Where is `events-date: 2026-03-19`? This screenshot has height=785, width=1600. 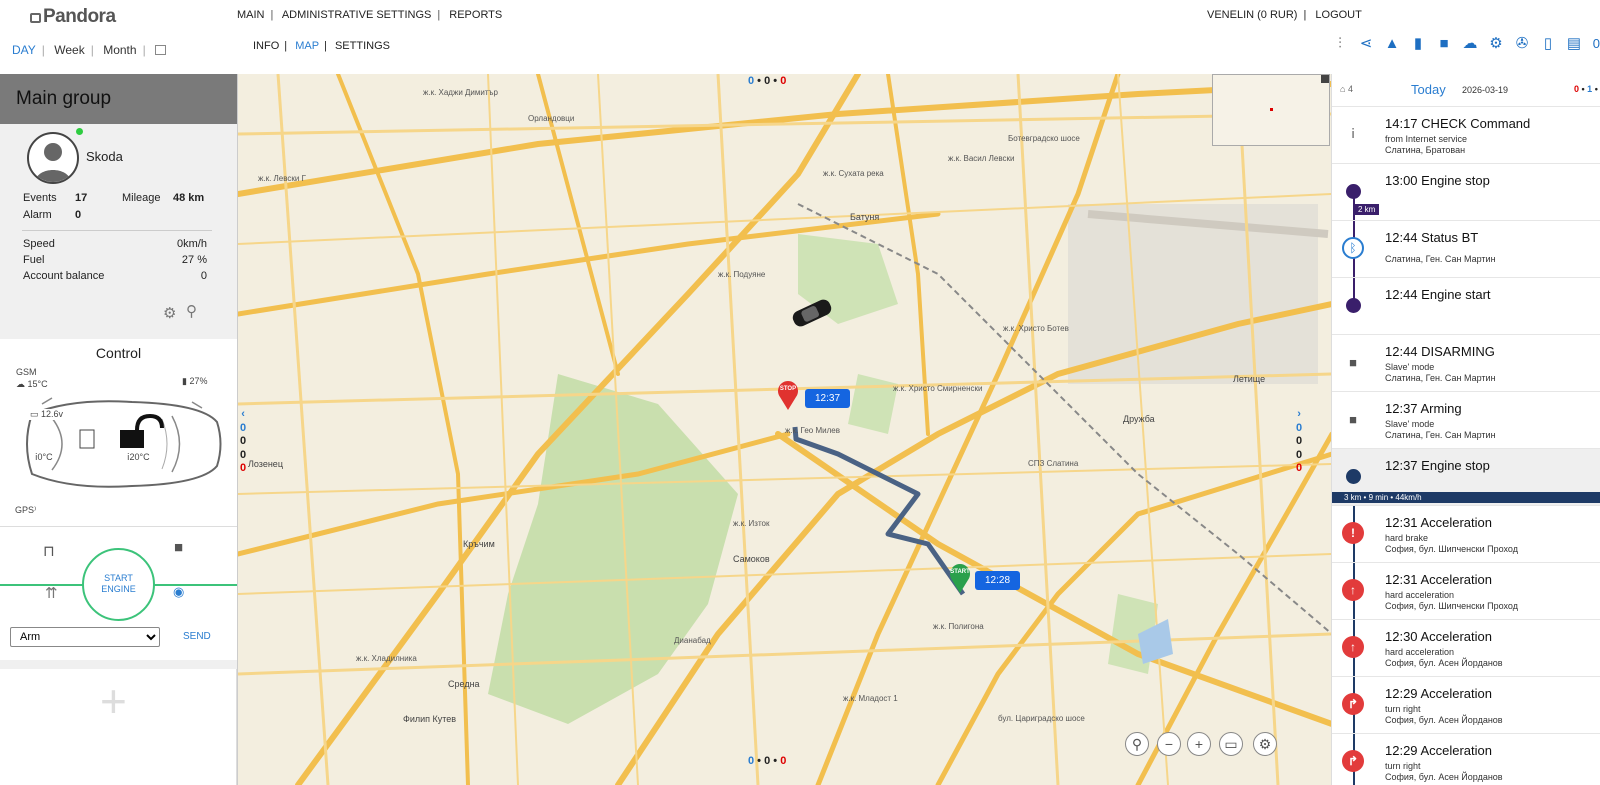 events-date: 2026-03-19 is located at coordinates (1485, 90).